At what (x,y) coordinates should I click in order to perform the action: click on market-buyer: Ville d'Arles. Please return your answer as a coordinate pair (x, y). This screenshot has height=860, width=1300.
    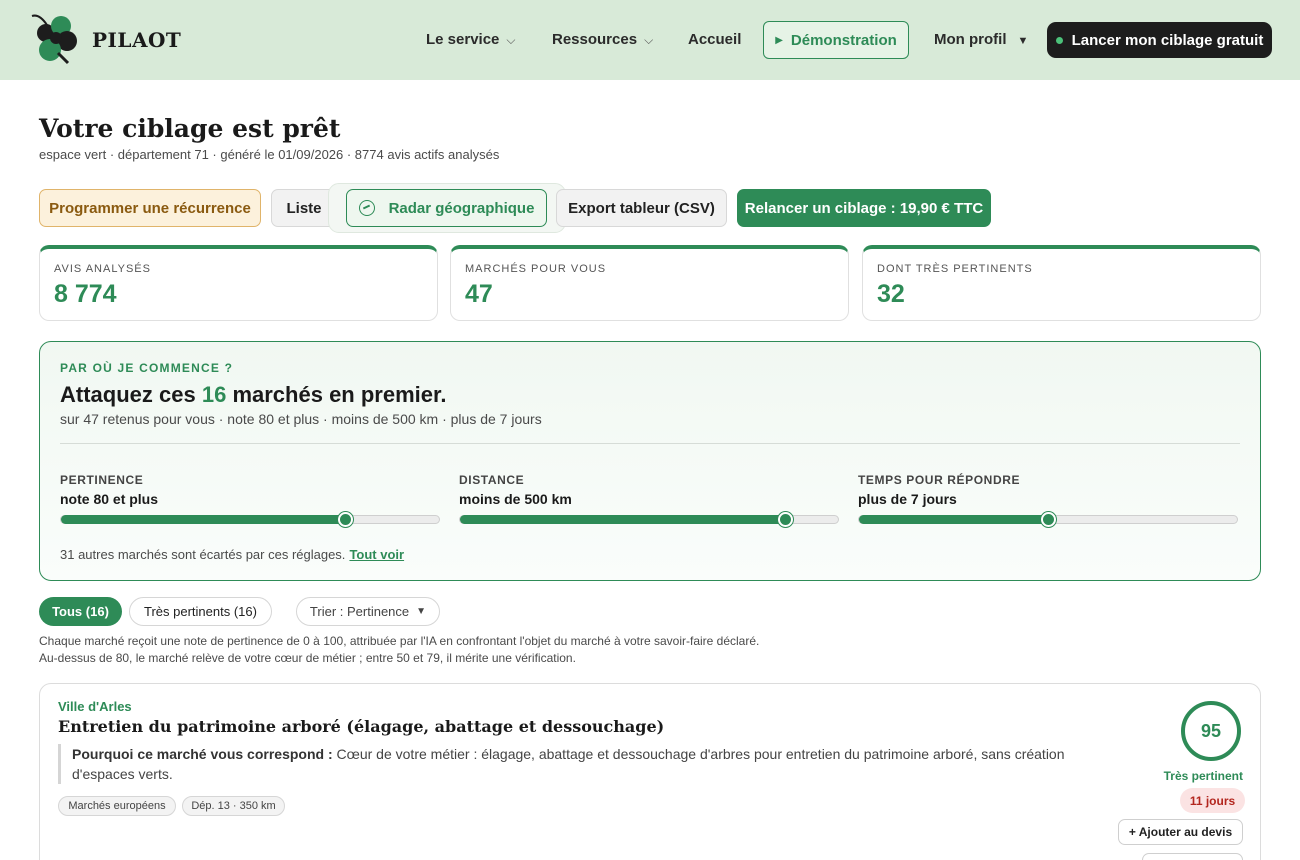
    Looking at the image, I should click on (95, 706).